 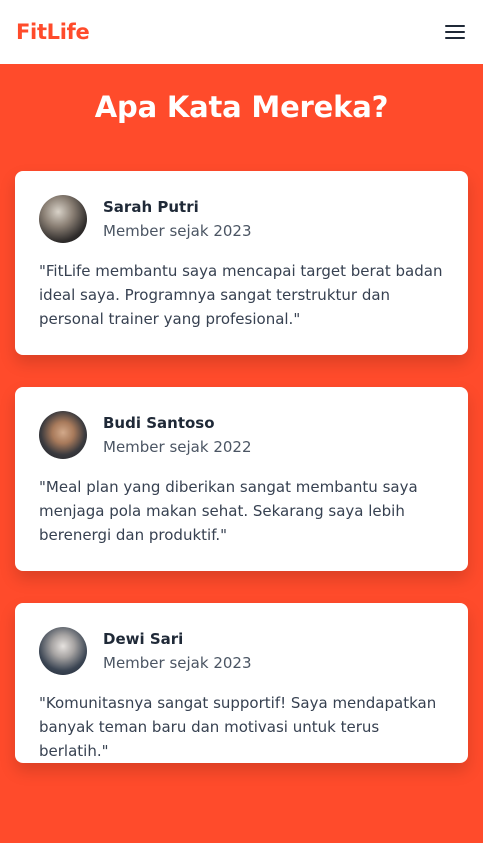 I want to click on testimonial-header: Dewi Sari Member sejak 2023, so click(x=241, y=651).